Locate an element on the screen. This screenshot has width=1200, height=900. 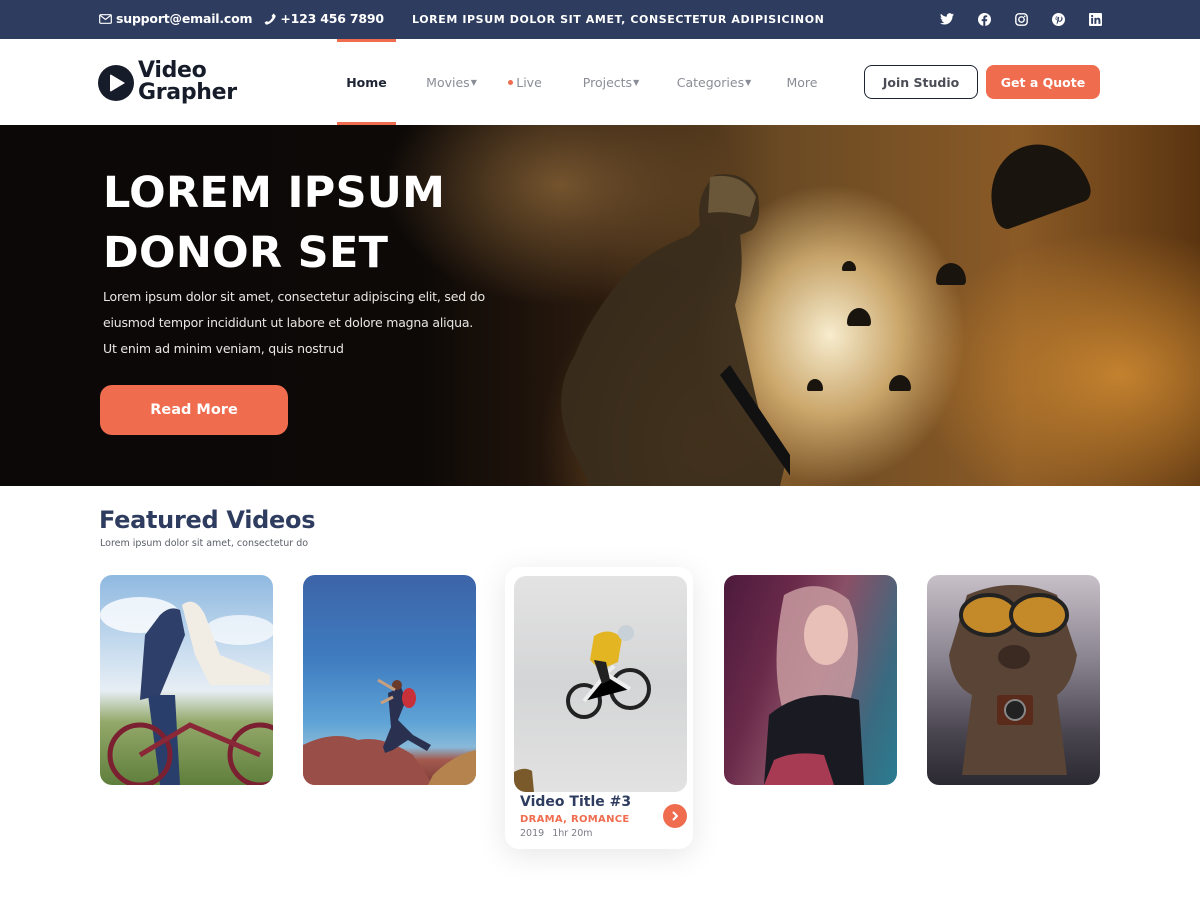
nav-item-home: Home is located at coordinates (366, 82).